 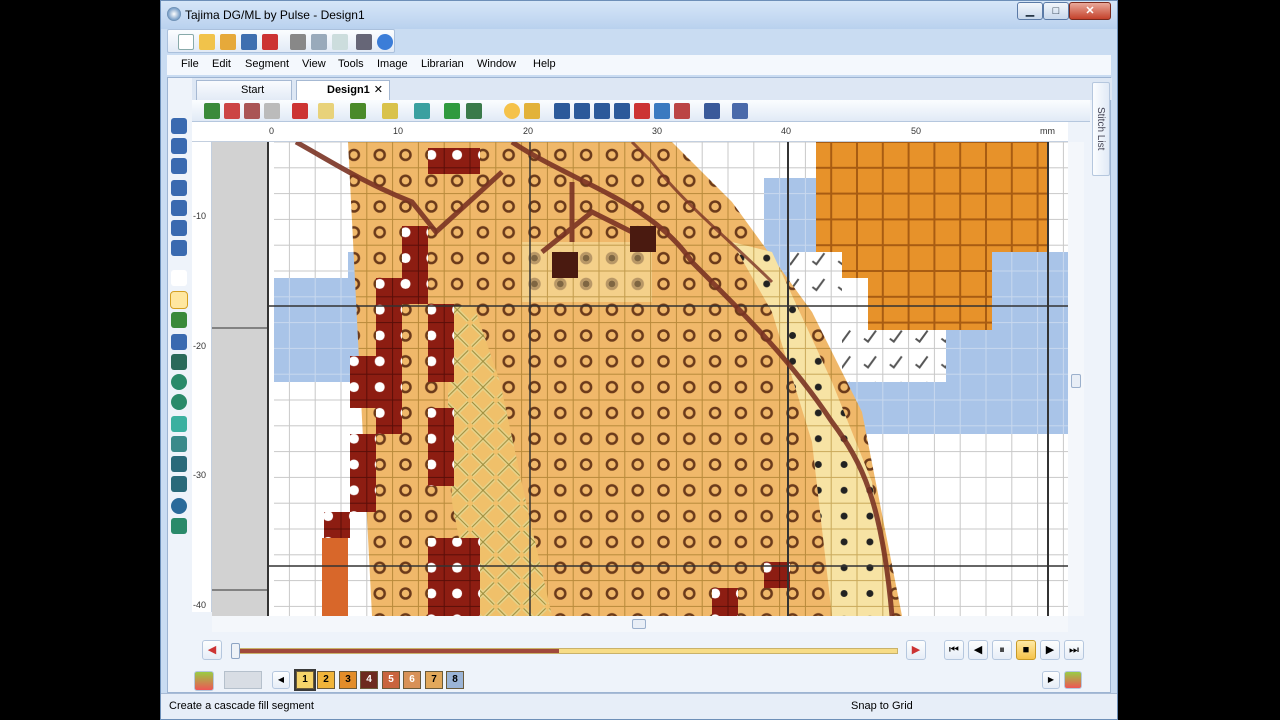 I want to click on fast-forward-button: ⏭, so click(x=1074, y=650).